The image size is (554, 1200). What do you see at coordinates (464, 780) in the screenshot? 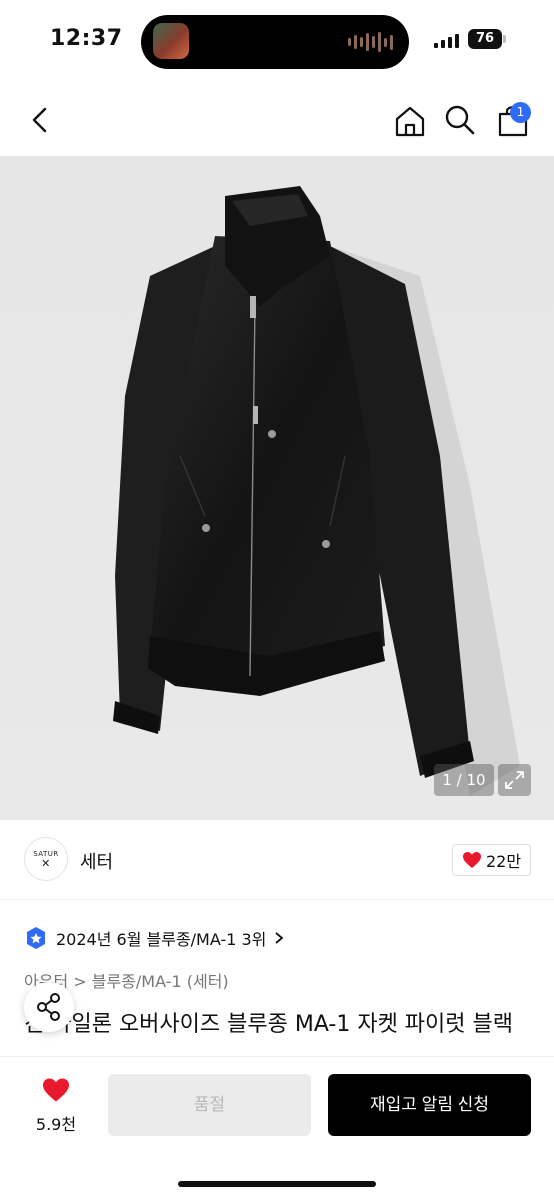
I see `image-counter: 1 / 10` at bounding box center [464, 780].